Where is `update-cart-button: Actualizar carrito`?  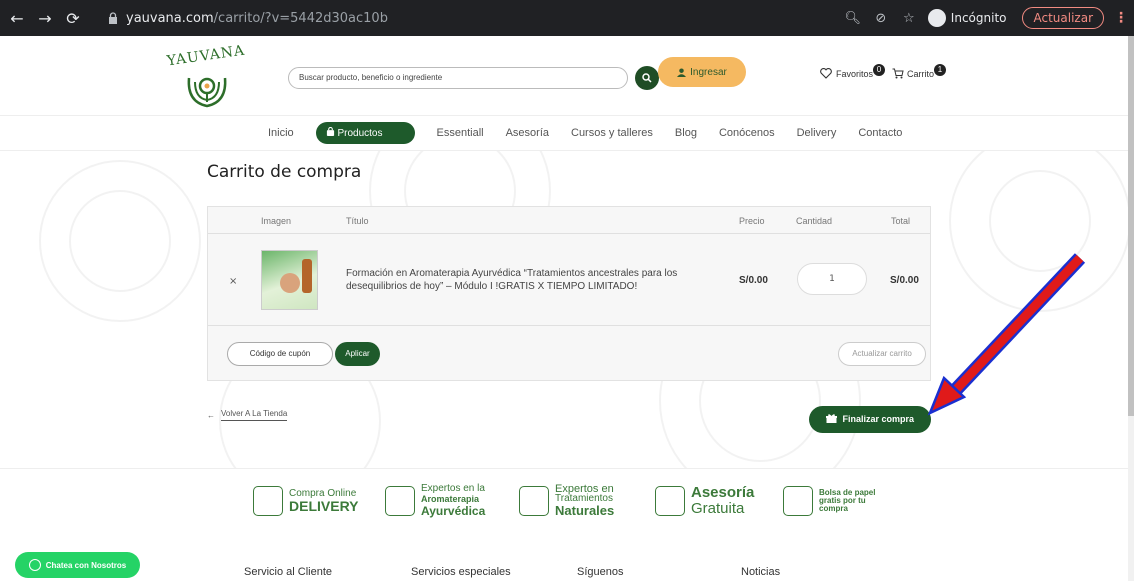 update-cart-button: Actualizar carrito is located at coordinates (882, 354).